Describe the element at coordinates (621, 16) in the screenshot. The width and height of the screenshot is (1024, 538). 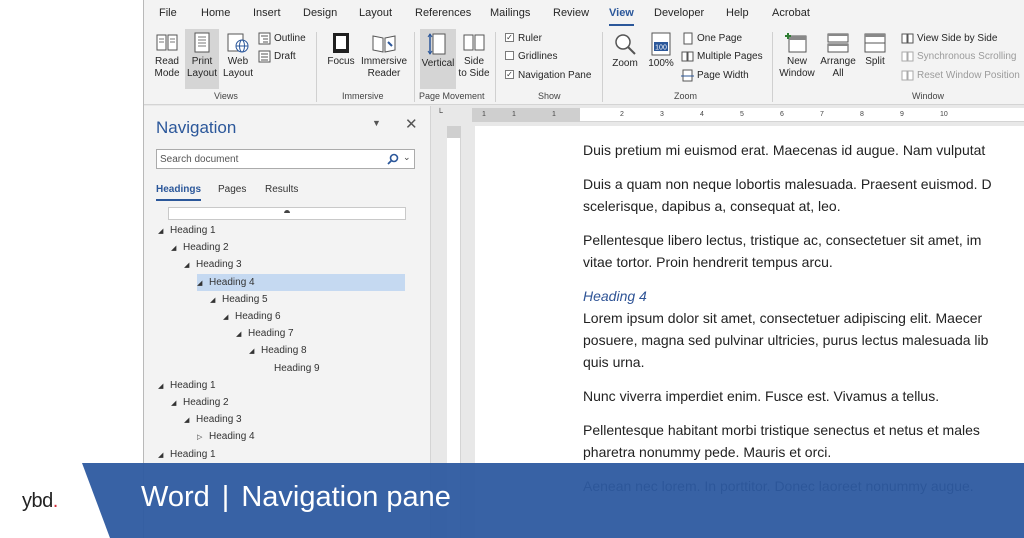
I see `tab-view: View` at that location.